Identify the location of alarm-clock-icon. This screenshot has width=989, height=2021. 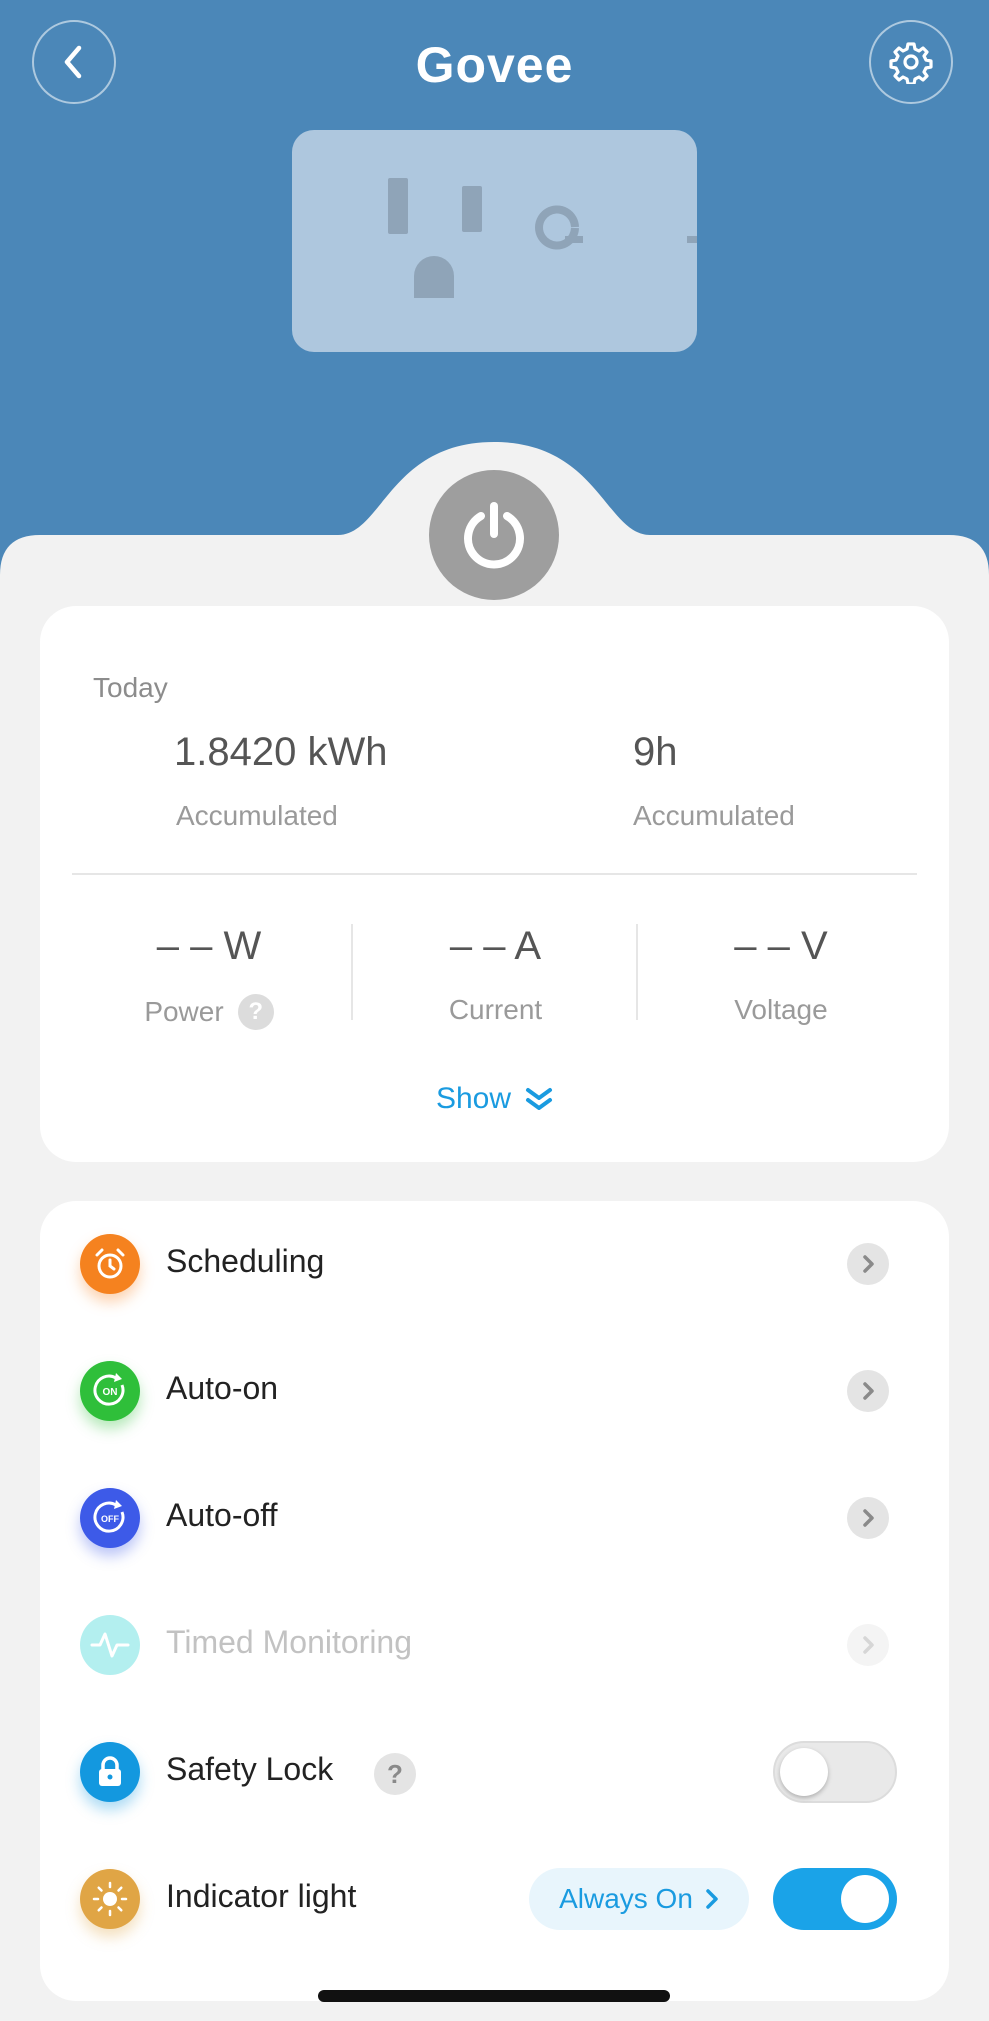
(110, 1264).